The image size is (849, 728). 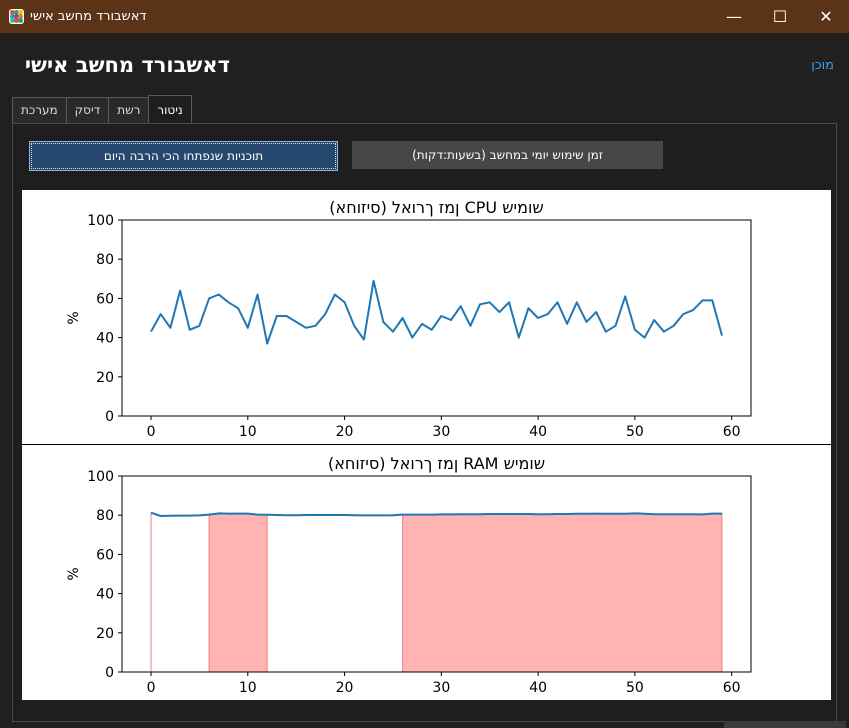 What do you see at coordinates (424, 16) in the screenshot?
I see `title-bar: דאשבורד מחשב אישי — ☐ ✕` at bounding box center [424, 16].